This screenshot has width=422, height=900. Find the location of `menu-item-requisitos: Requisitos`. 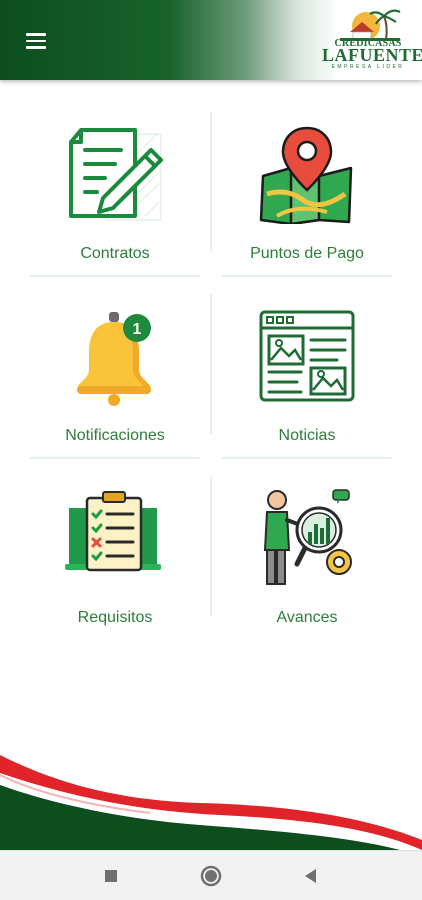

menu-item-requisitos: Requisitos is located at coordinates (115, 558).